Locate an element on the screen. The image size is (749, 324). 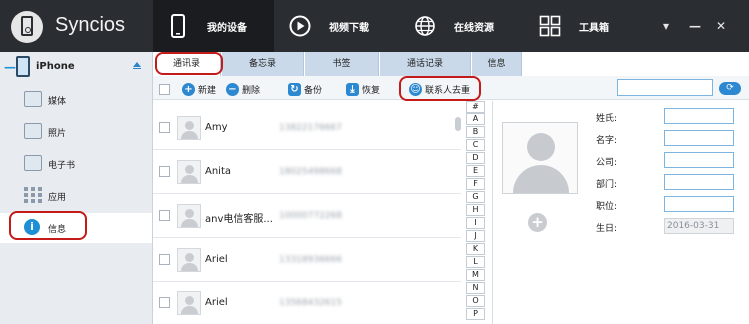
close-icon: ✕ is located at coordinates (721, 26).